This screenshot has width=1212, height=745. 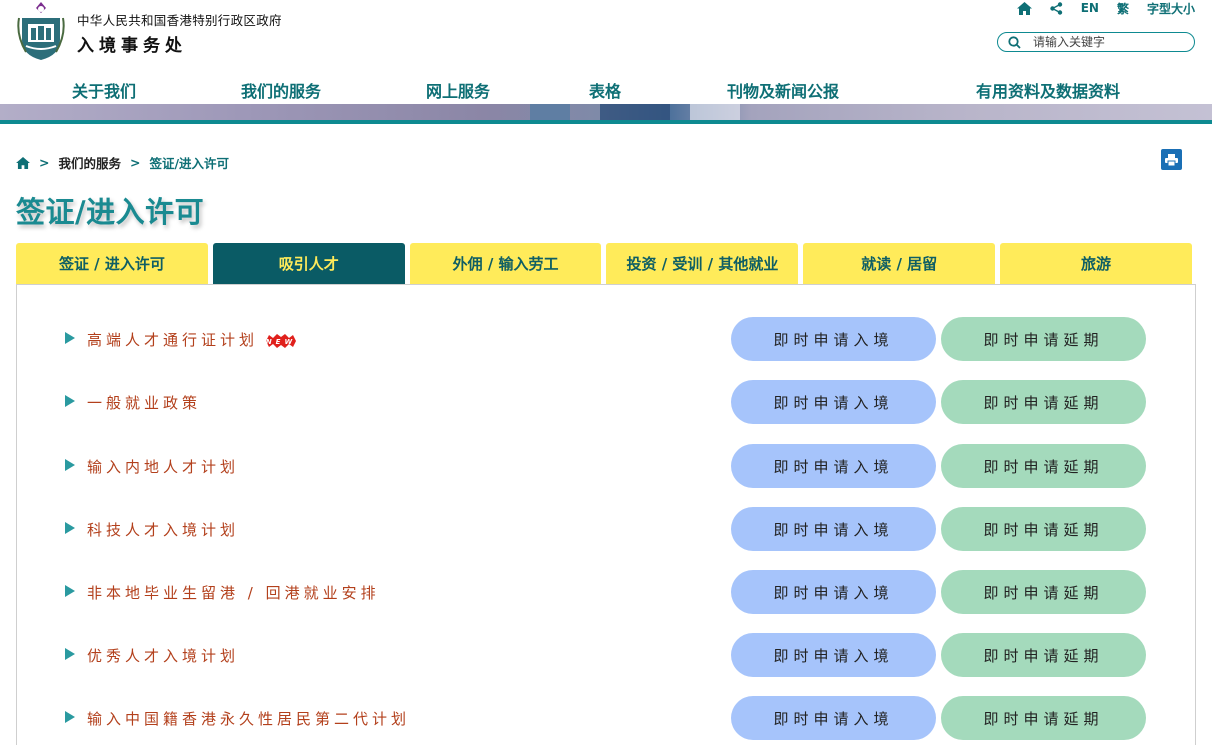 I want to click on immigration-emblem-logo, so click(x=41, y=31).